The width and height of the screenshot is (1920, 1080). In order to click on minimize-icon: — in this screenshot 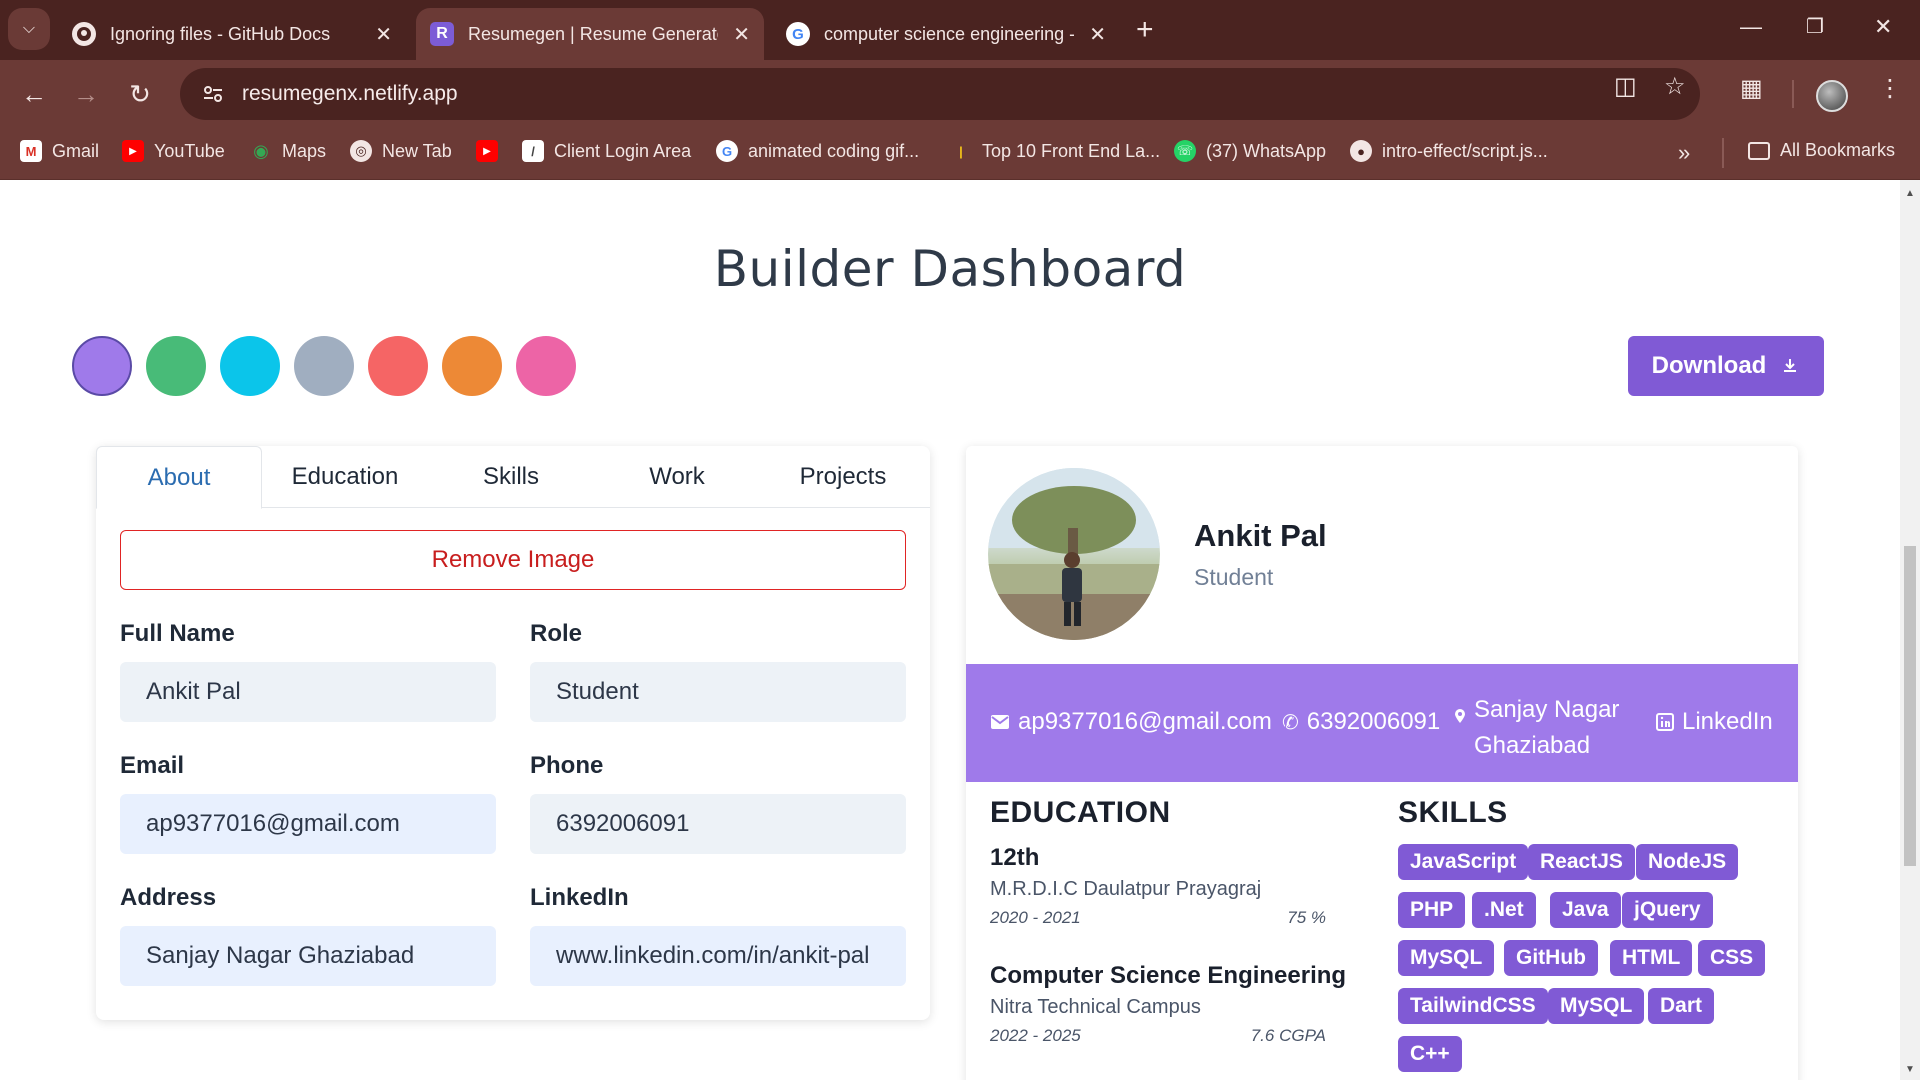, I will do `click(1751, 27)`.